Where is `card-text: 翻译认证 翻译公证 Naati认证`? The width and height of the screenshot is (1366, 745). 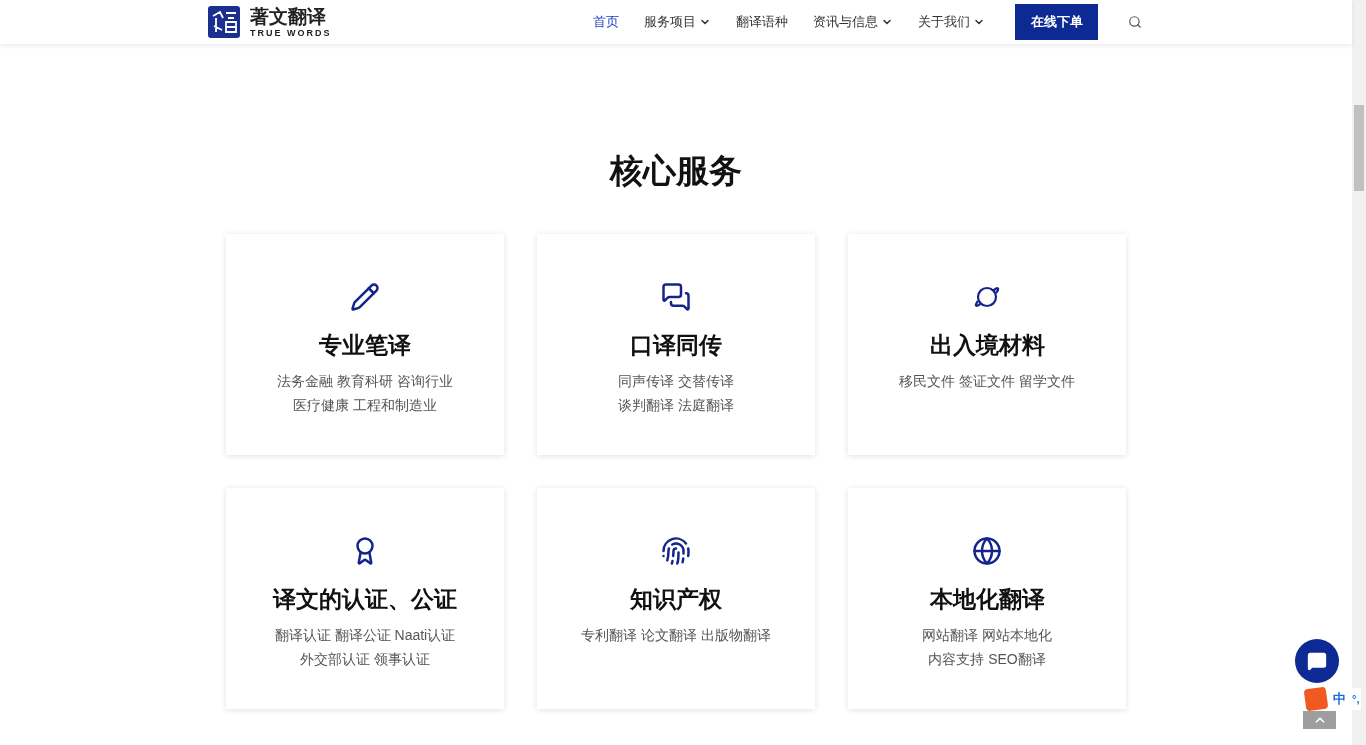 card-text: 翻译认证 翻译公证 Naati认证 is located at coordinates (365, 635).